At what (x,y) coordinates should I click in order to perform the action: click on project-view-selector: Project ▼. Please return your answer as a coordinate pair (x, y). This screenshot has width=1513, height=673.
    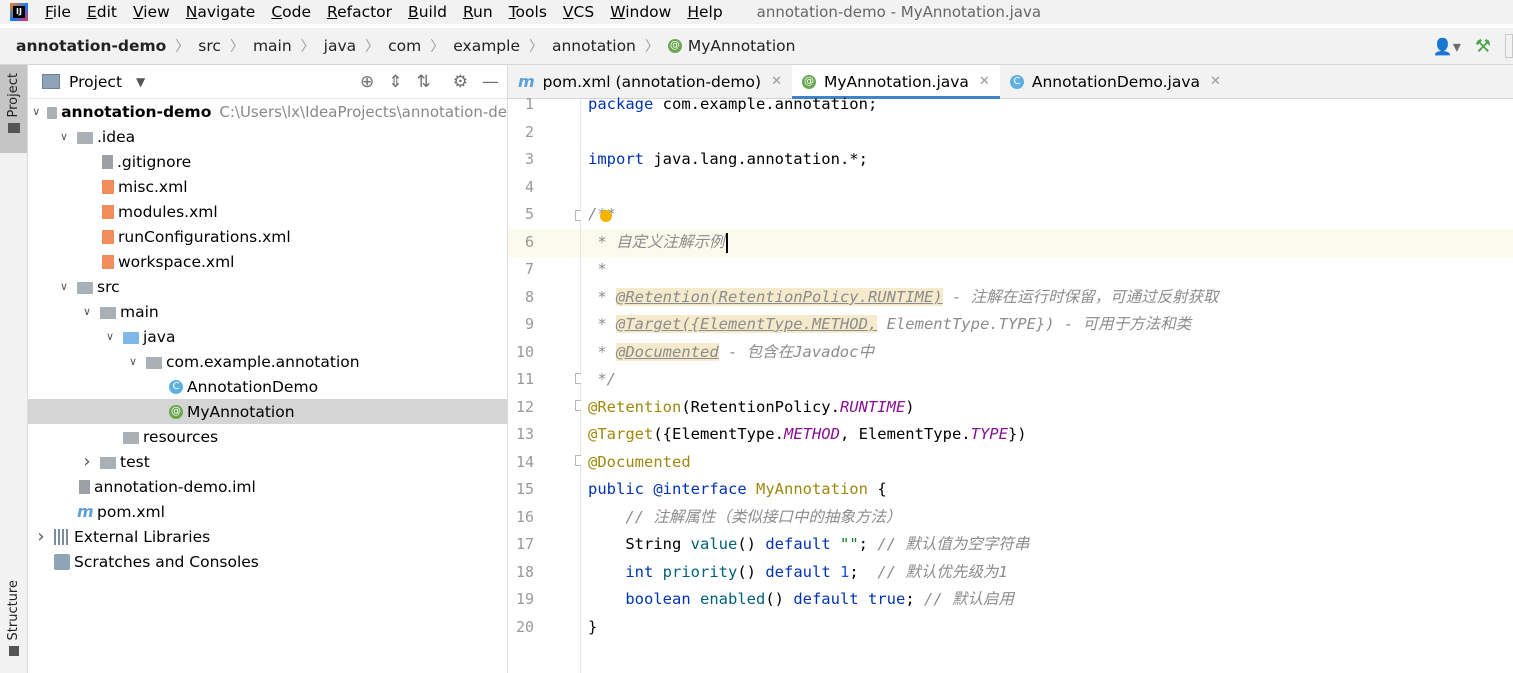
    Looking at the image, I should click on (93, 82).